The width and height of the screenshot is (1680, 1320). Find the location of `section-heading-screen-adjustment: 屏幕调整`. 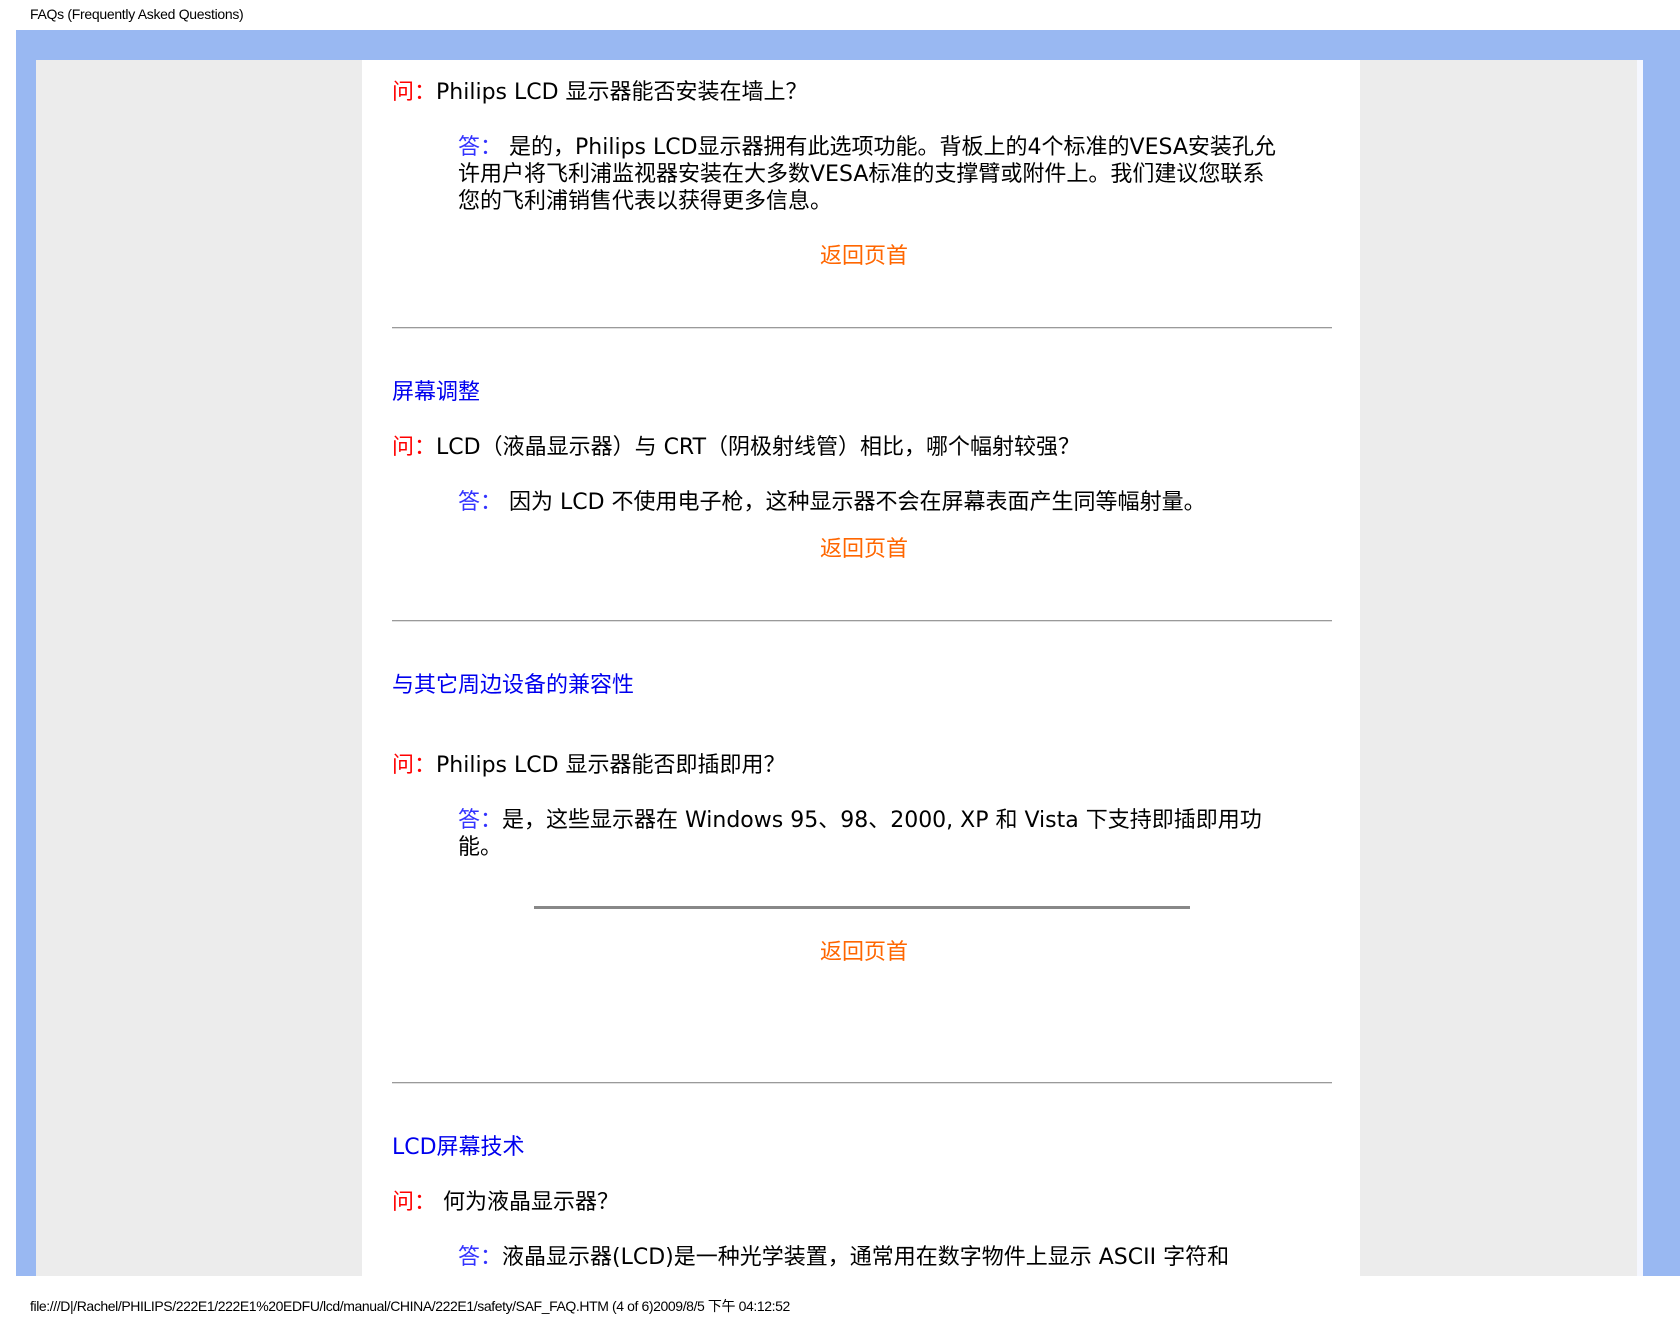

section-heading-screen-adjustment: 屏幕调整 is located at coordinates (436, 390).